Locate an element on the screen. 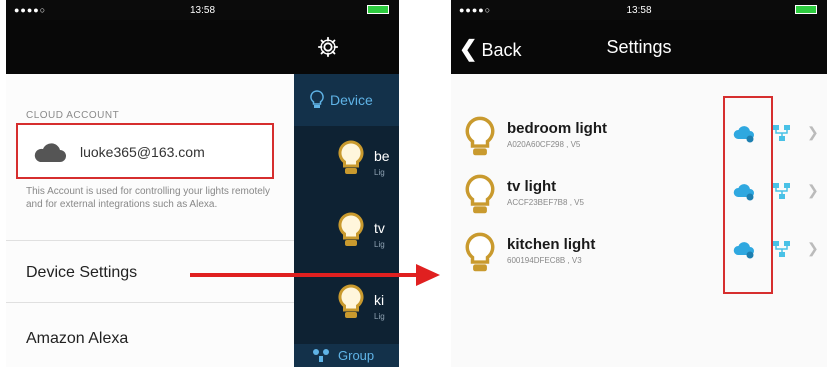 This screenshot has height=367, width=832. sidebar-item-label: tv is located at coordinates (379, 228).